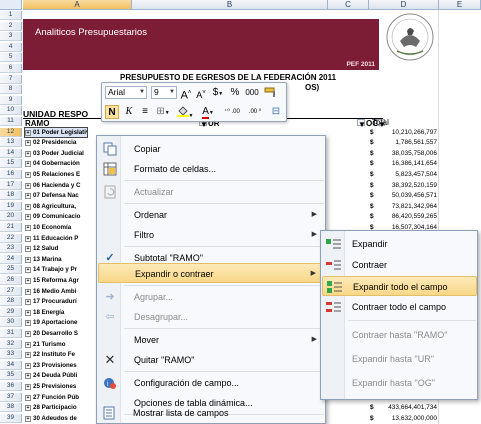 The image size is (481, 424). Describe the element at coordinates (11, 280) in the screenshot. I see `row-header: 26` at that location.